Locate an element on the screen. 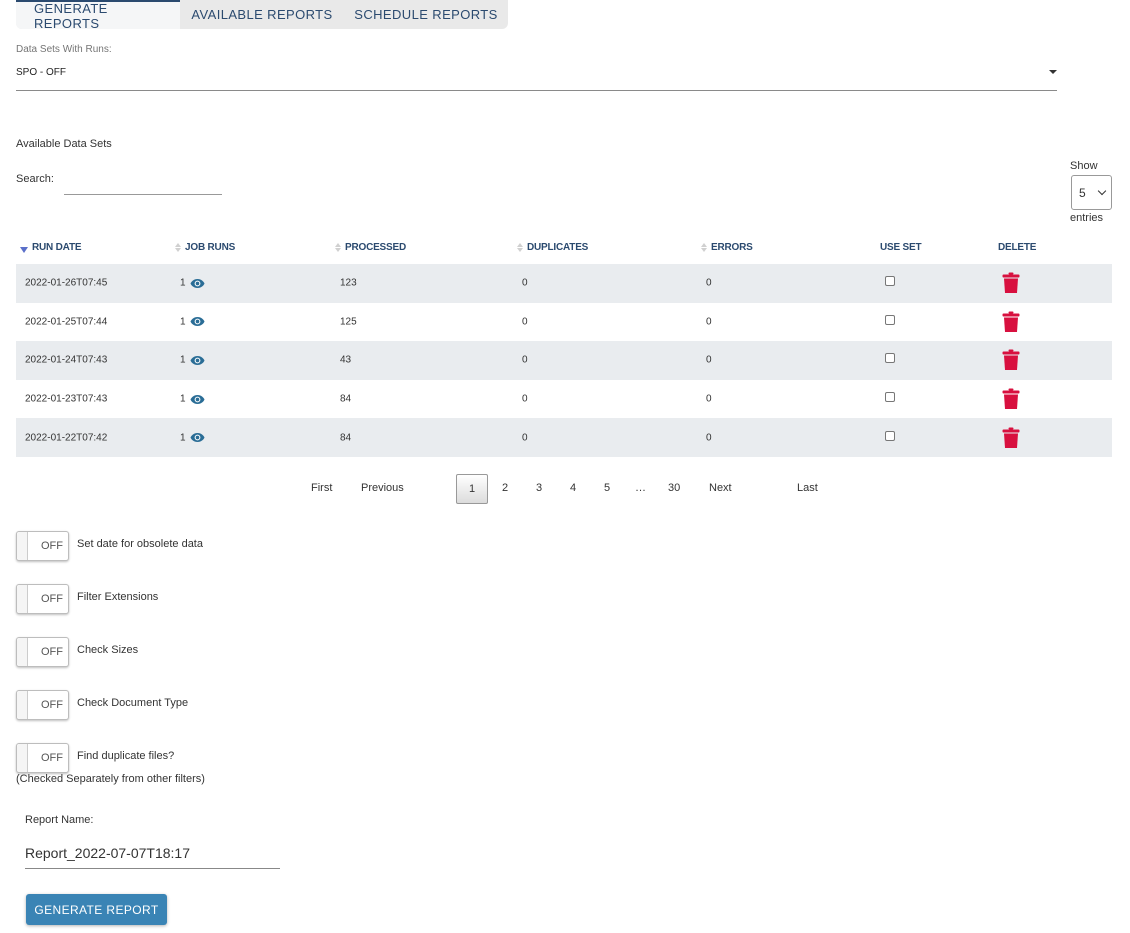  obsolete-date-toggle: OFF is located at coordinates (42, 546).